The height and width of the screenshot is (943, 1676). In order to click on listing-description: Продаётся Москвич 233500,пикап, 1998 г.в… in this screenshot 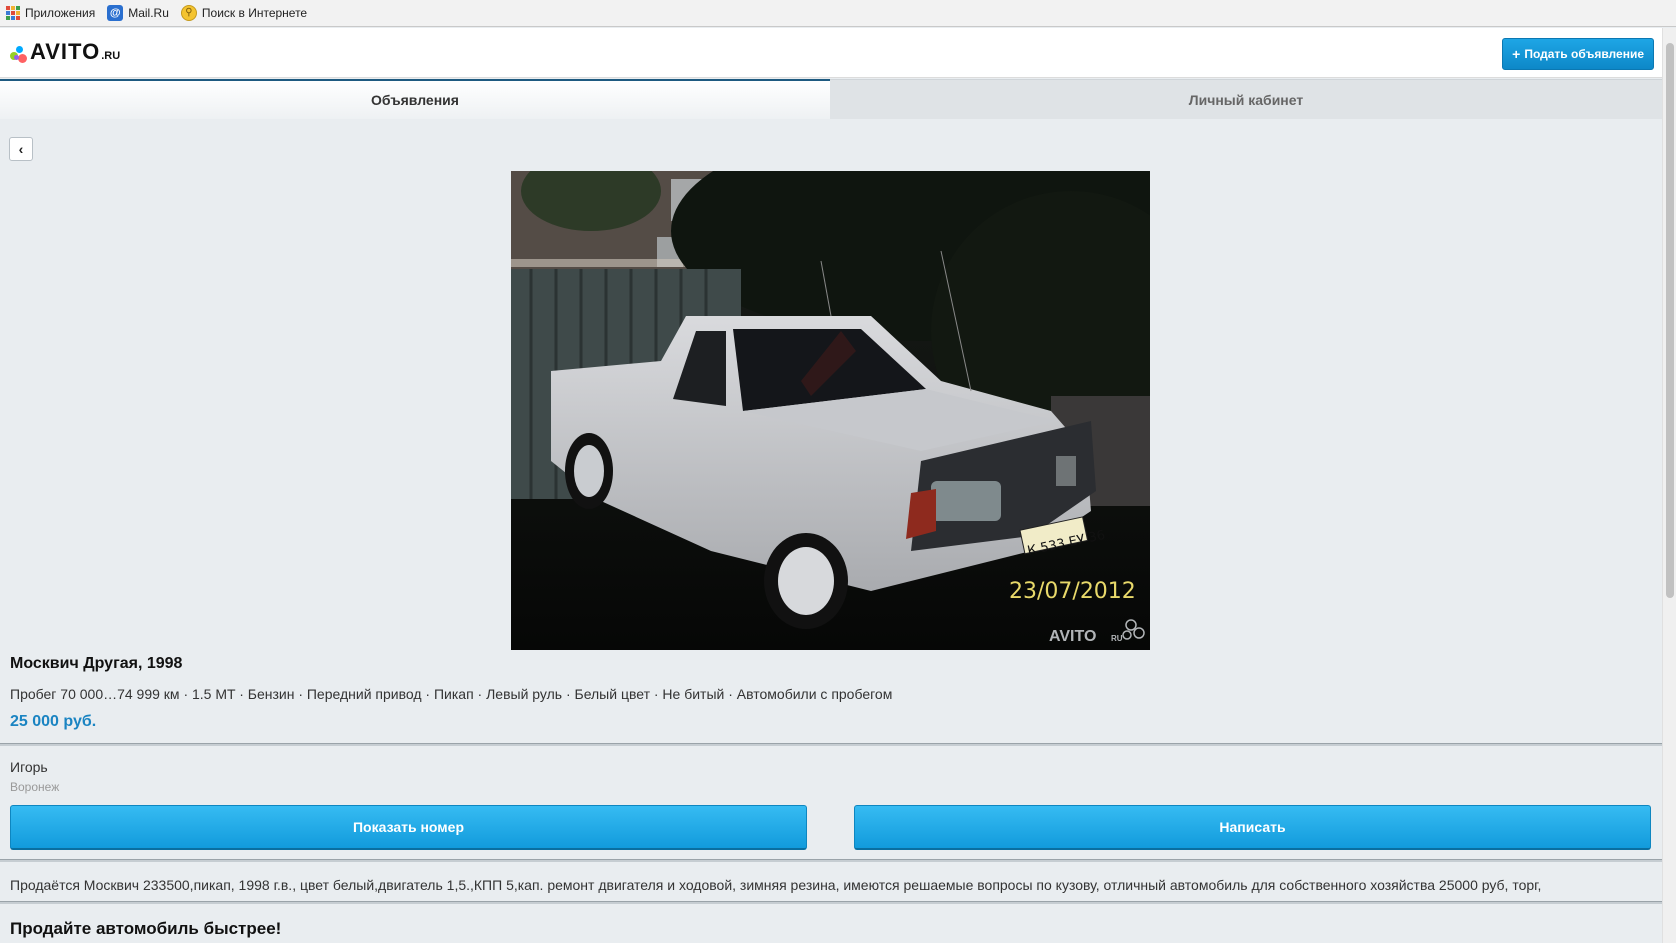, I will do `click(776, 885)`.